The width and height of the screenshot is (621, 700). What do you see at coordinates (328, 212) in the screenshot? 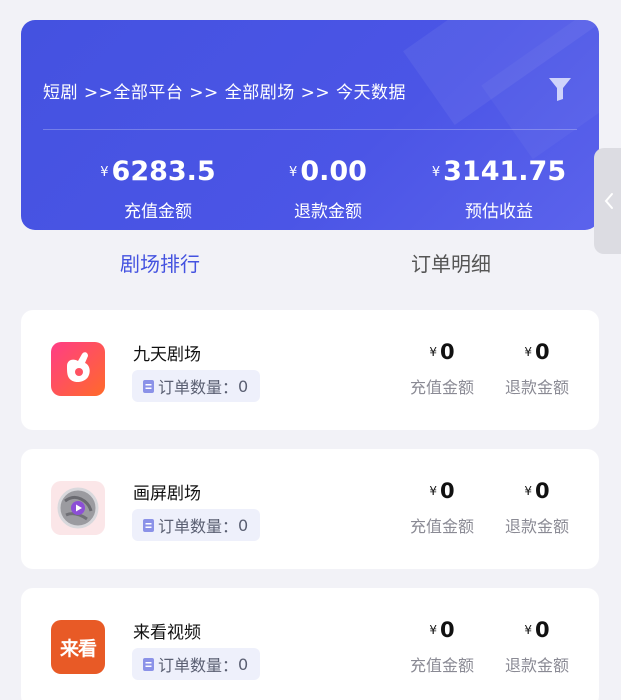
I see `stat-label: 退款金额` at bounding box center [328, 212].